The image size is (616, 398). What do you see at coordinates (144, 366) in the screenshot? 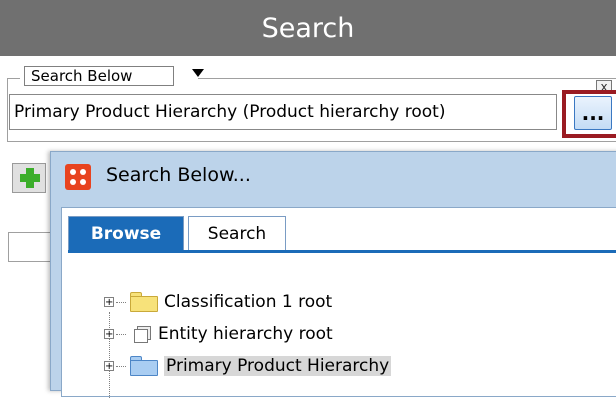
I see `blue-folder-icon` at bounding box center [144, 366].